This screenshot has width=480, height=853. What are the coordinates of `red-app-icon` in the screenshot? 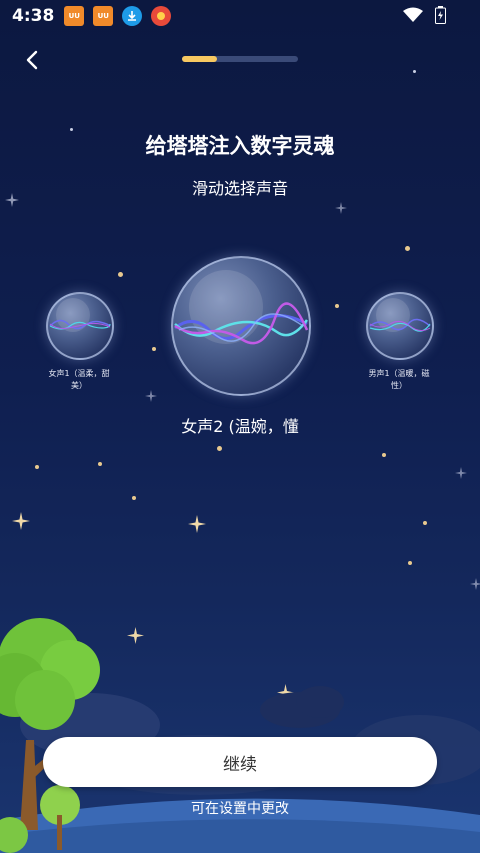 It's located at (161, 16).